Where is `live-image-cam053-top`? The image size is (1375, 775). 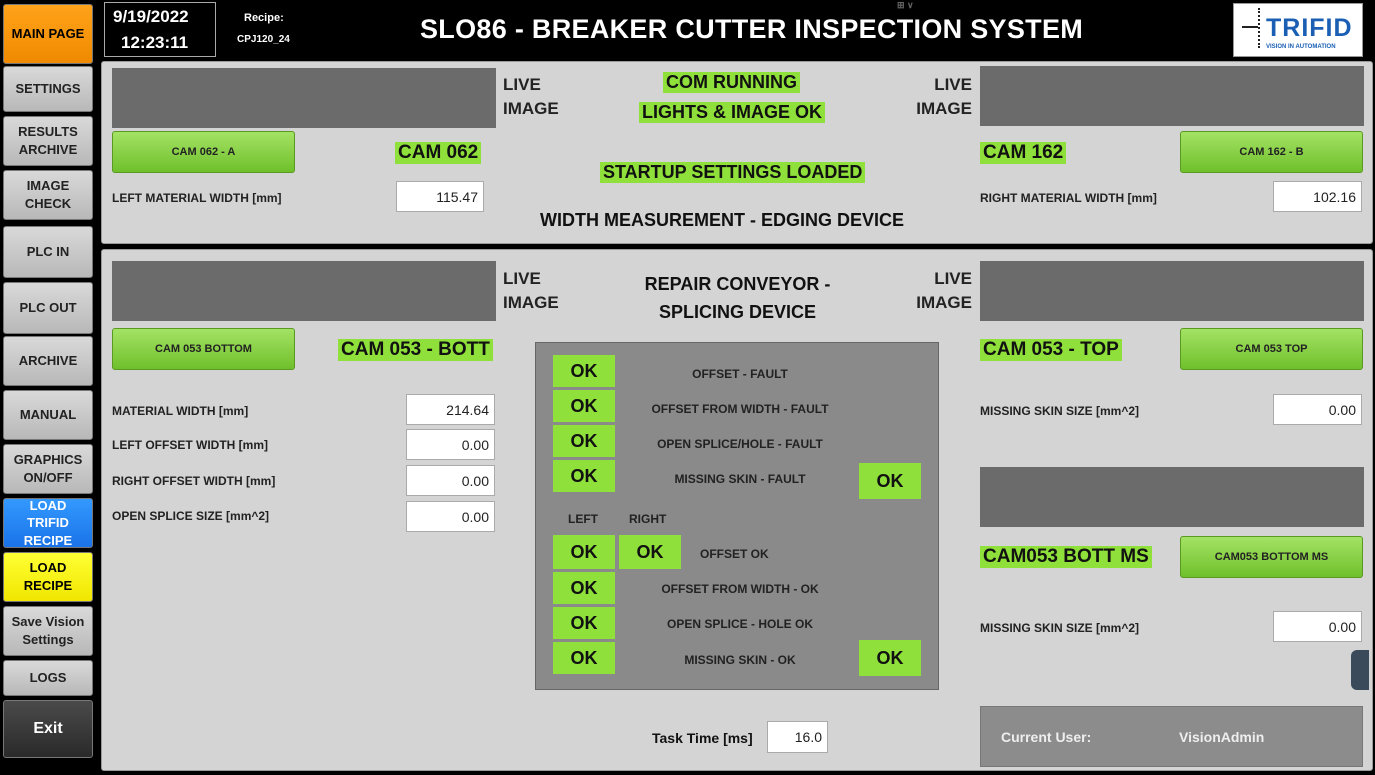 live-image-cam053-top is located at coordinates (1172, 291).